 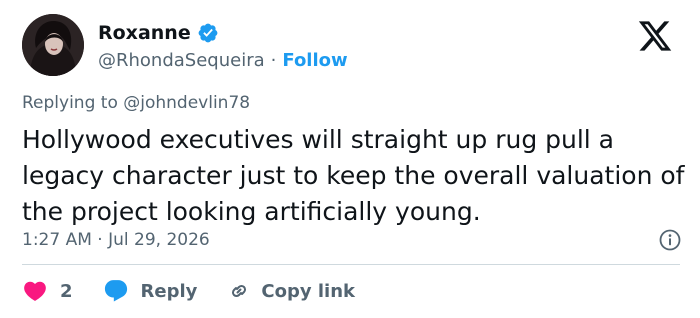 I want to click on speech-bubble-icon, so click(x=116, y=291).